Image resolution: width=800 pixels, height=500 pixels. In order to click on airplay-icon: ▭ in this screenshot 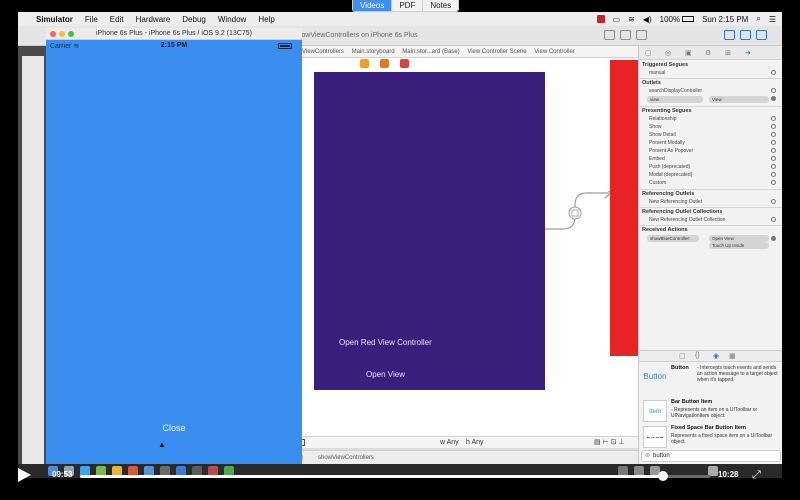, I will do `click(617, 19)`.